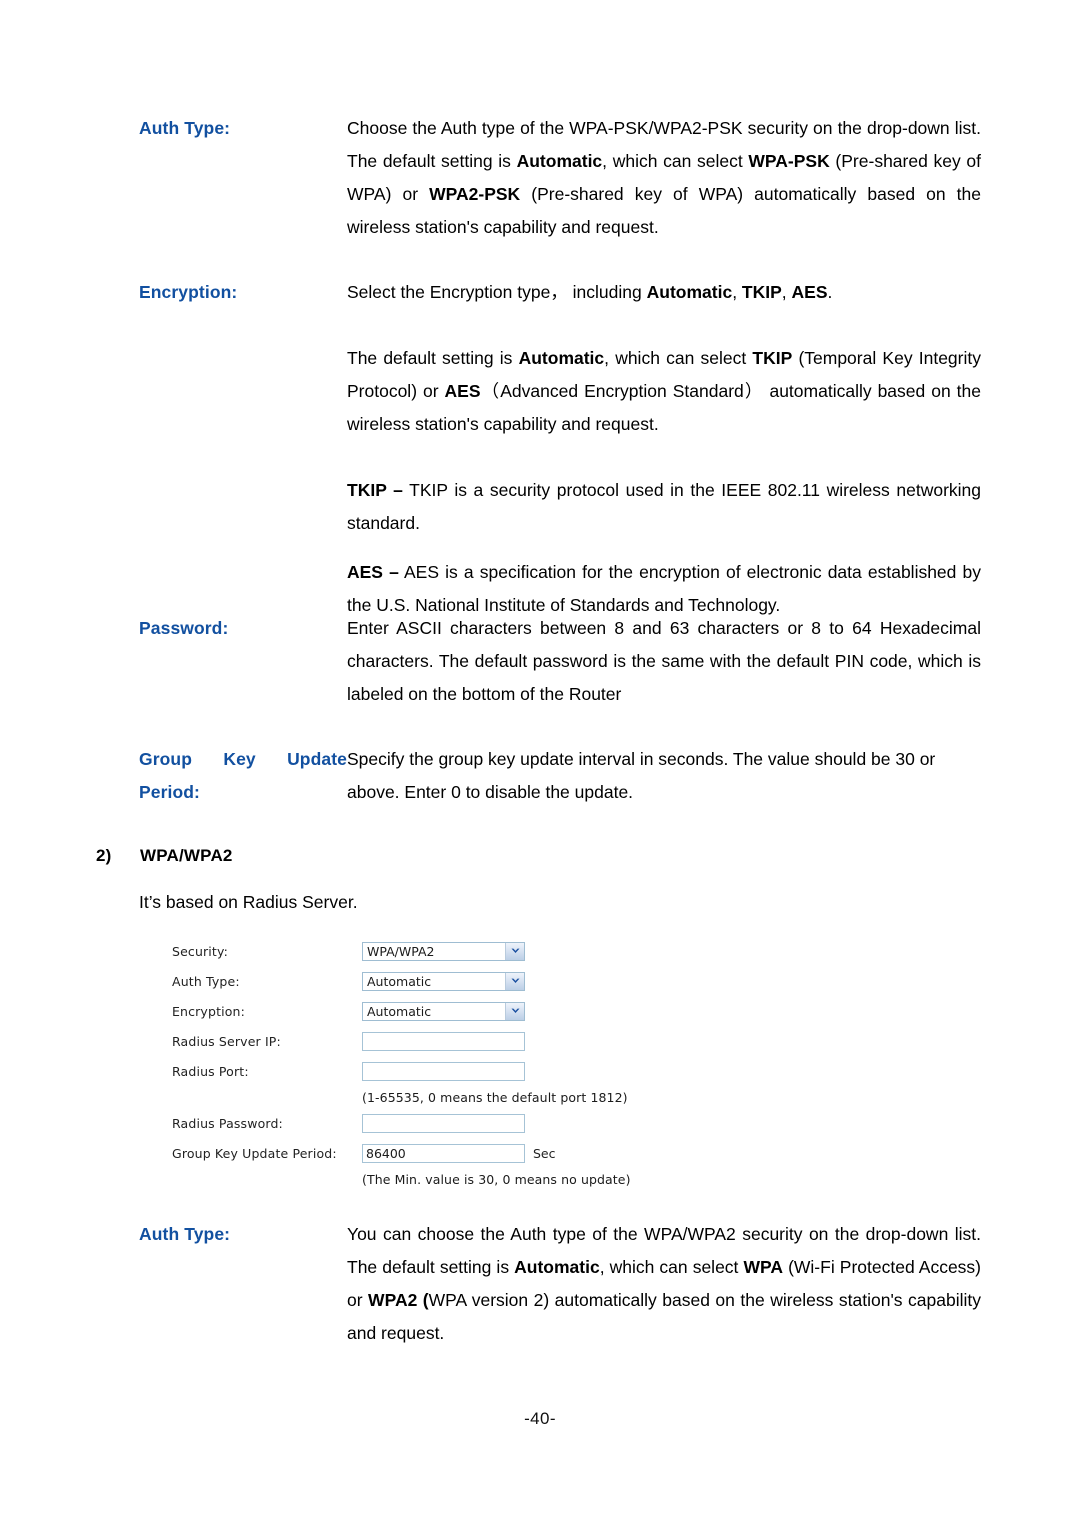 The image size is (1080, 1527). I want to click on select-encryption: Automatic, so click(443, 1011).